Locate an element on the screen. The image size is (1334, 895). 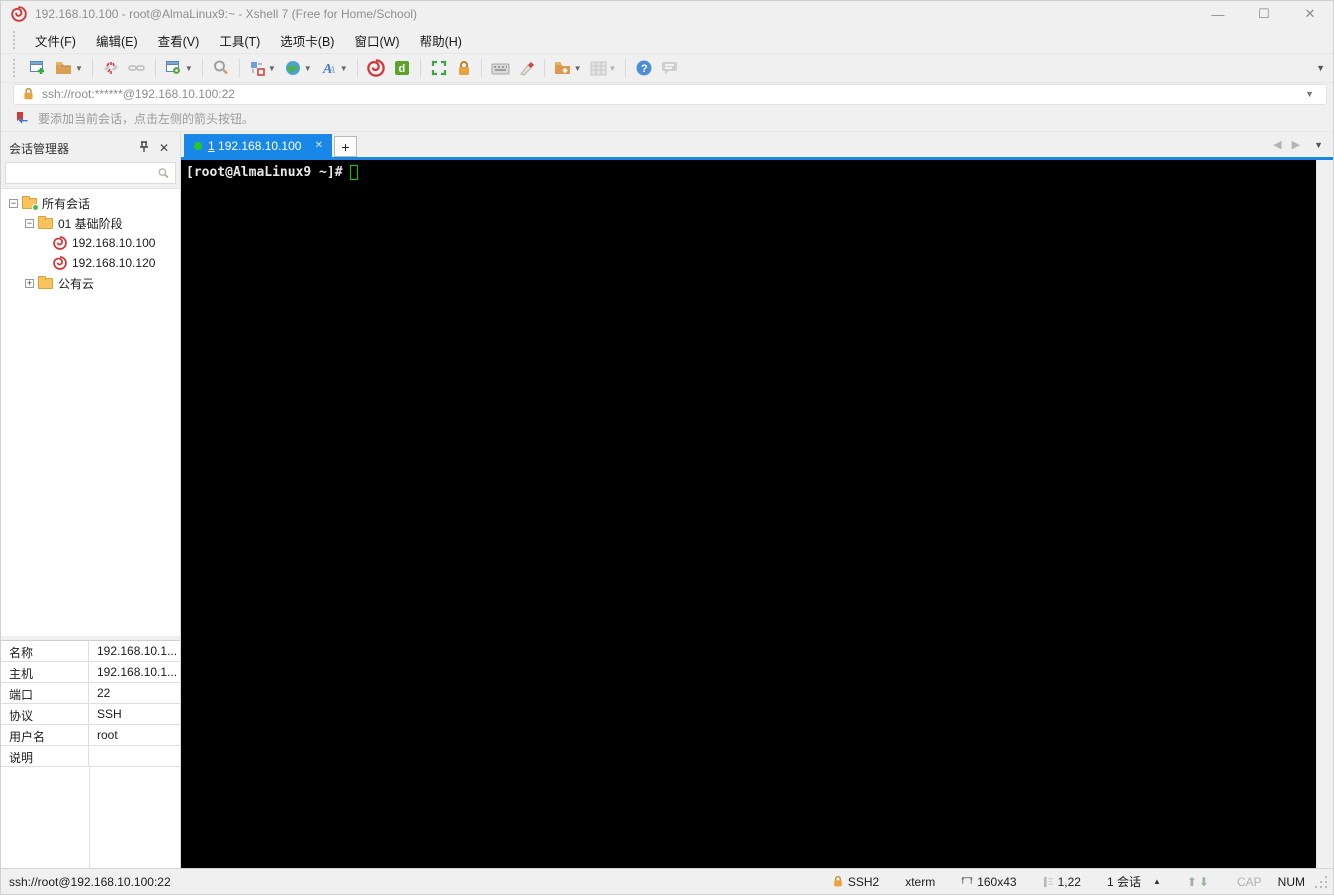
new-tab-button: + is located at coordinates (345, 146).